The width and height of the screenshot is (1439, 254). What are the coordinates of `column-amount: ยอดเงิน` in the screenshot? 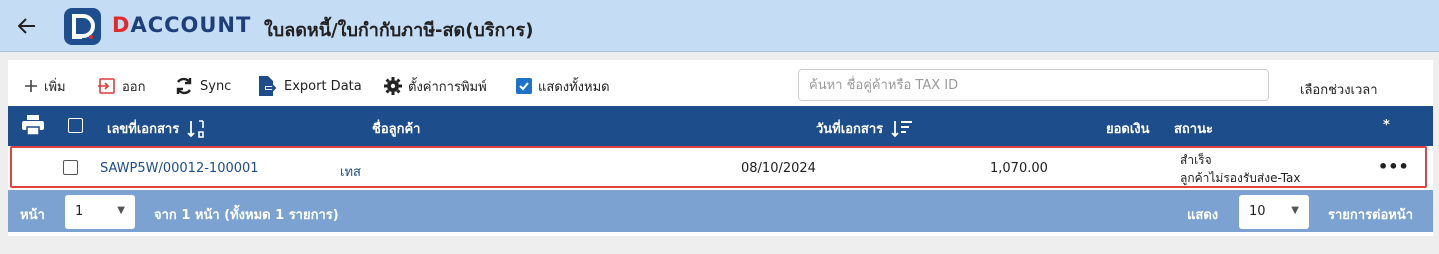 It's located at (1128, 128).